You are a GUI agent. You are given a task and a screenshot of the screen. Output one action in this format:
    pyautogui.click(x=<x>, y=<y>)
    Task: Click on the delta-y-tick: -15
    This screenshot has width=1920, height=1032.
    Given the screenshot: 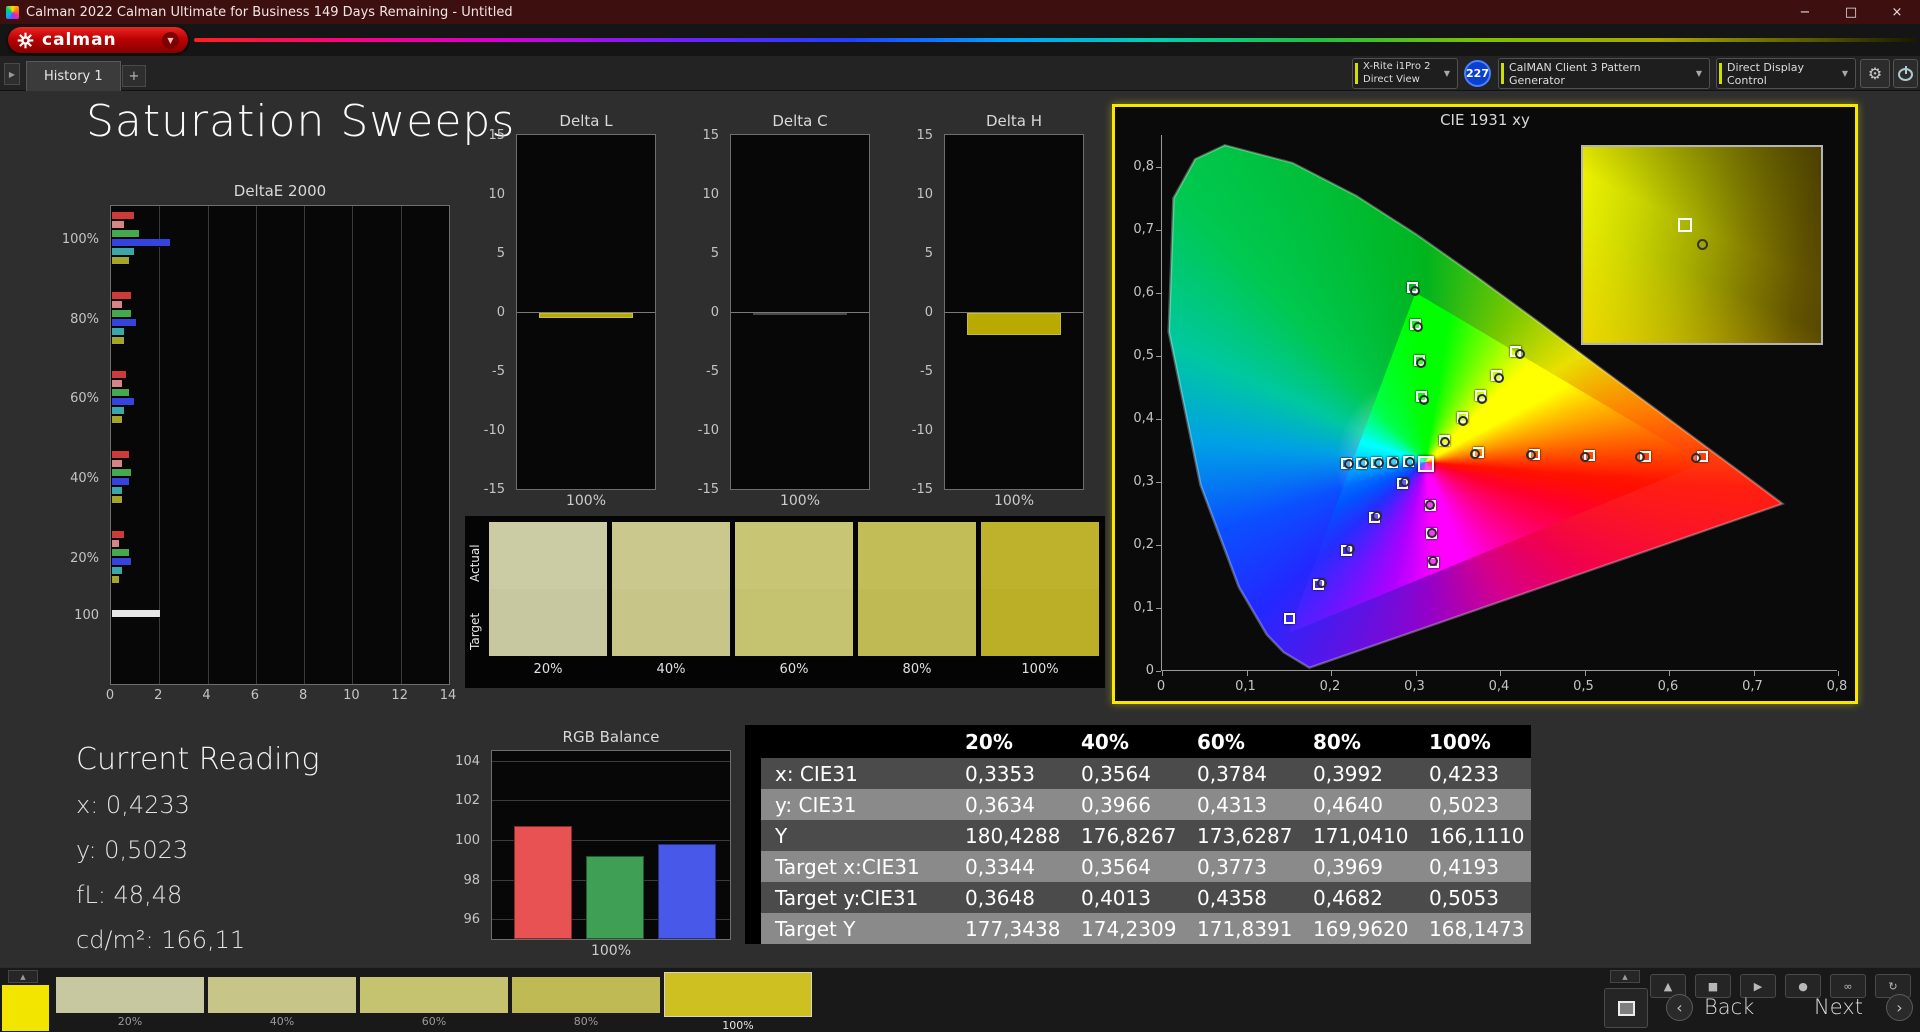 What is the action you would take?
    pyautogui.click(x=922, y=489)
    